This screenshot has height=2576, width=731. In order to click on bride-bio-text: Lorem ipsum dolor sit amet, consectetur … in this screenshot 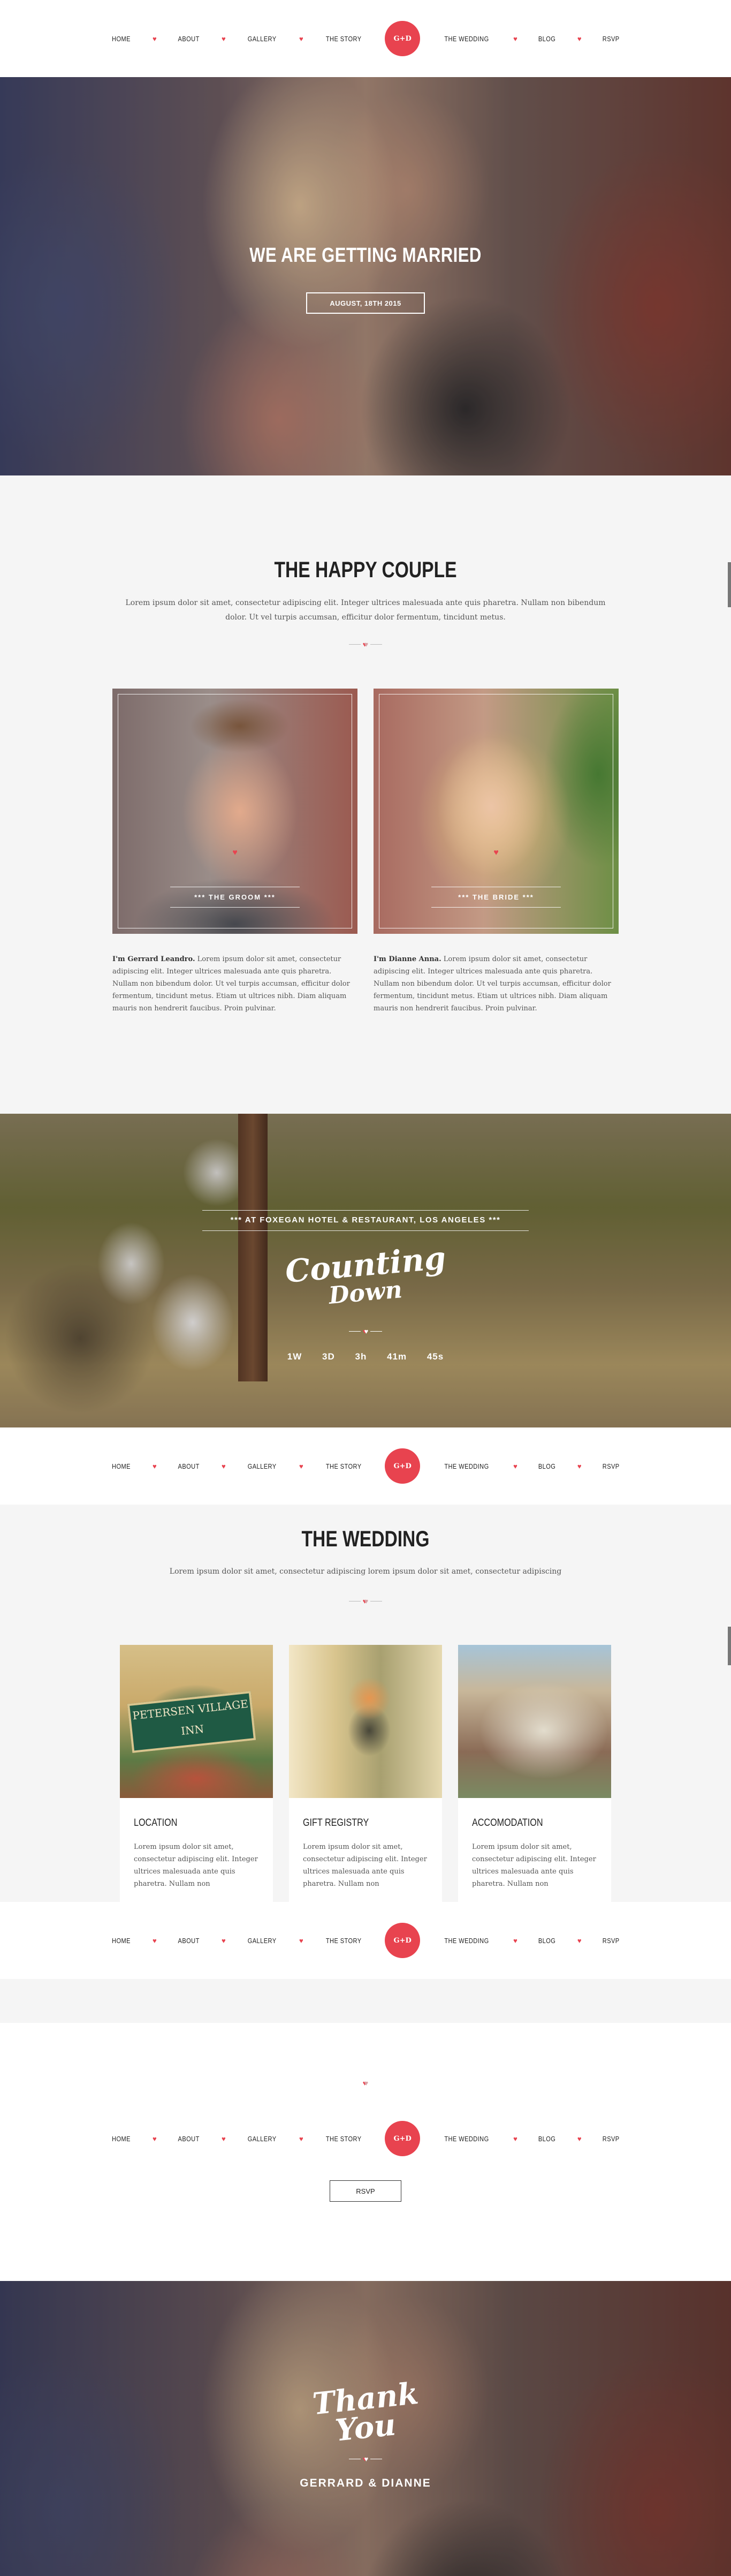, I will do `click(493, 984)`.